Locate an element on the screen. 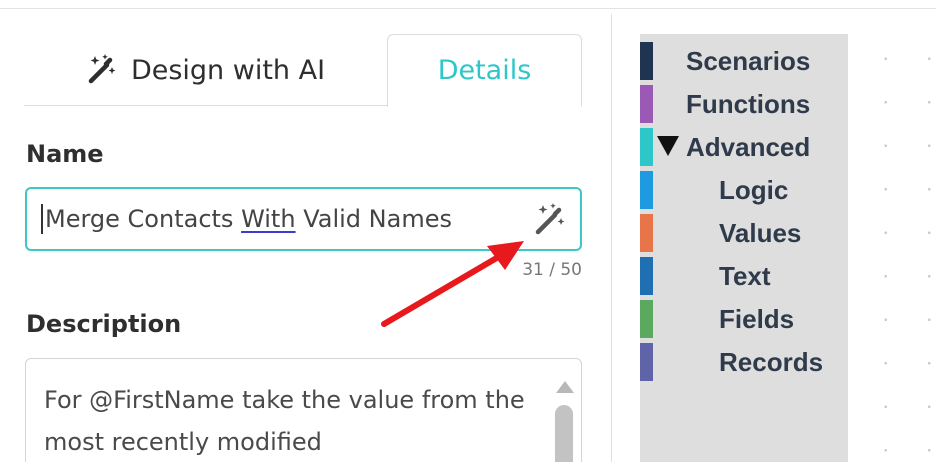 The image size is (936, 462). name-value-spellcheck-word: With is located at coordinates (268, 219).